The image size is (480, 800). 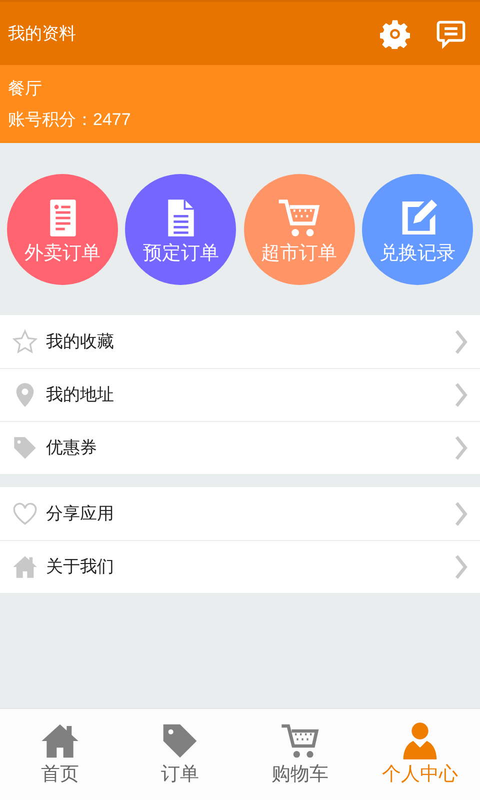 What do you see at coordinates (80, 513) in the screenshot?
I see `menu-label: 分享应用` at bounding box center [80, 513].